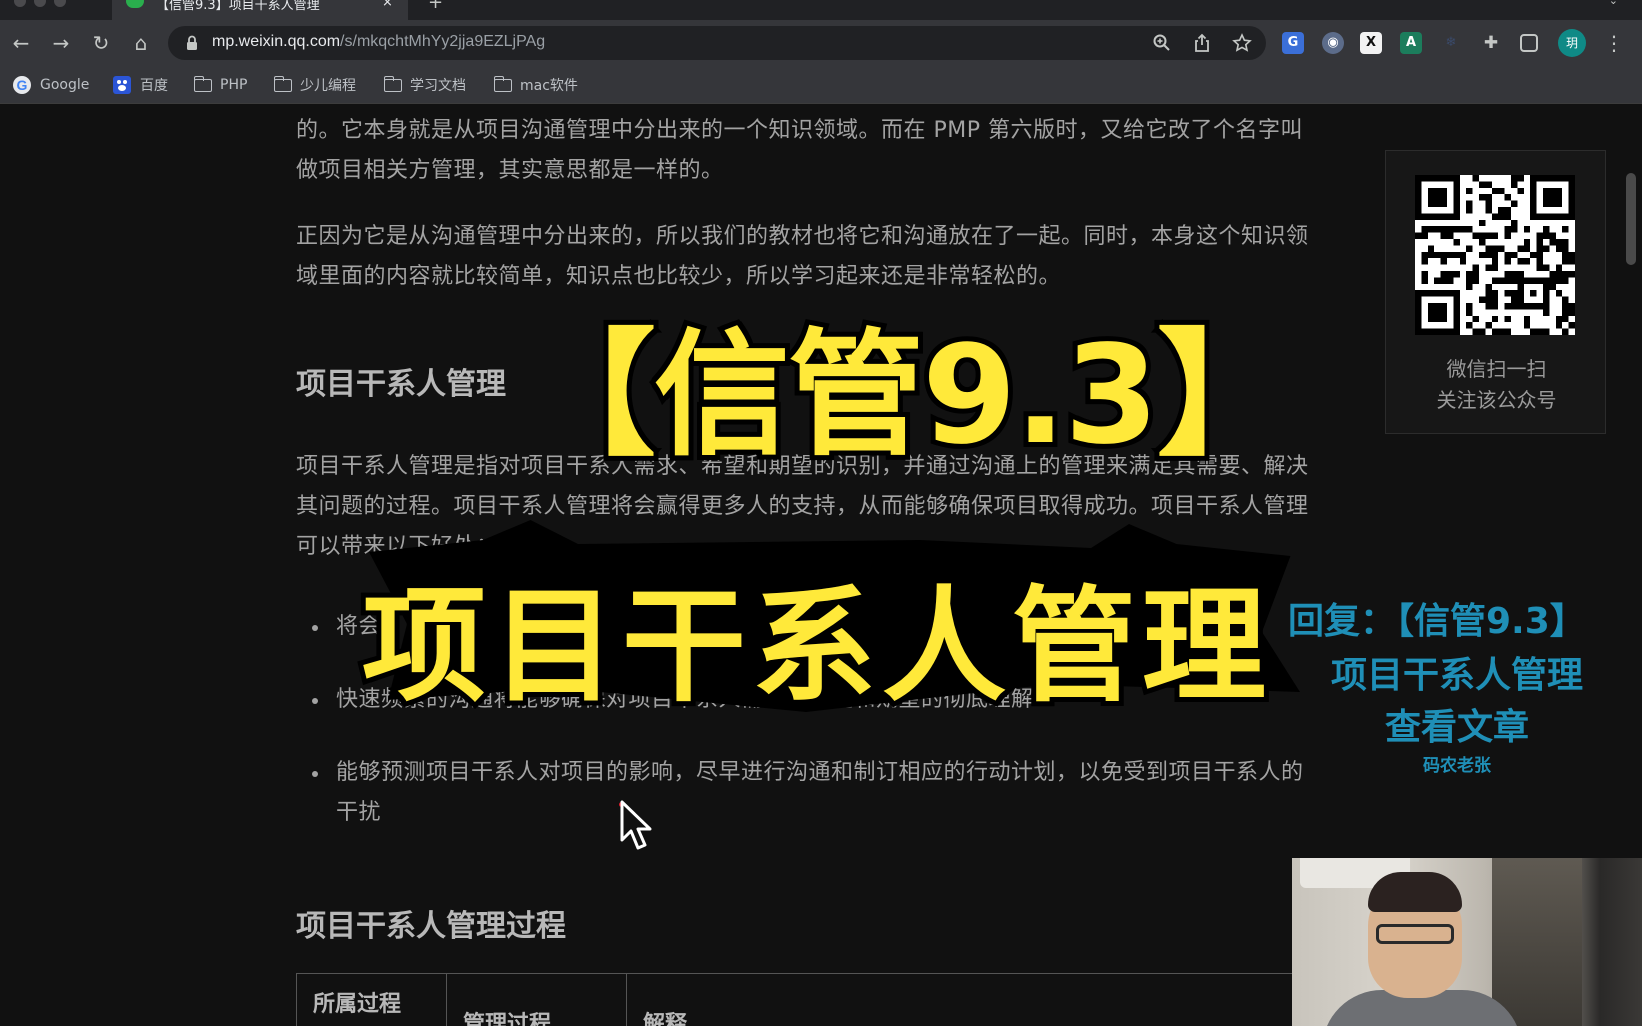 Image resolution: width=1642 pixels, height=1026 pixels. I want to click on bookmark-folder-php: PHP, so click(220, 85).